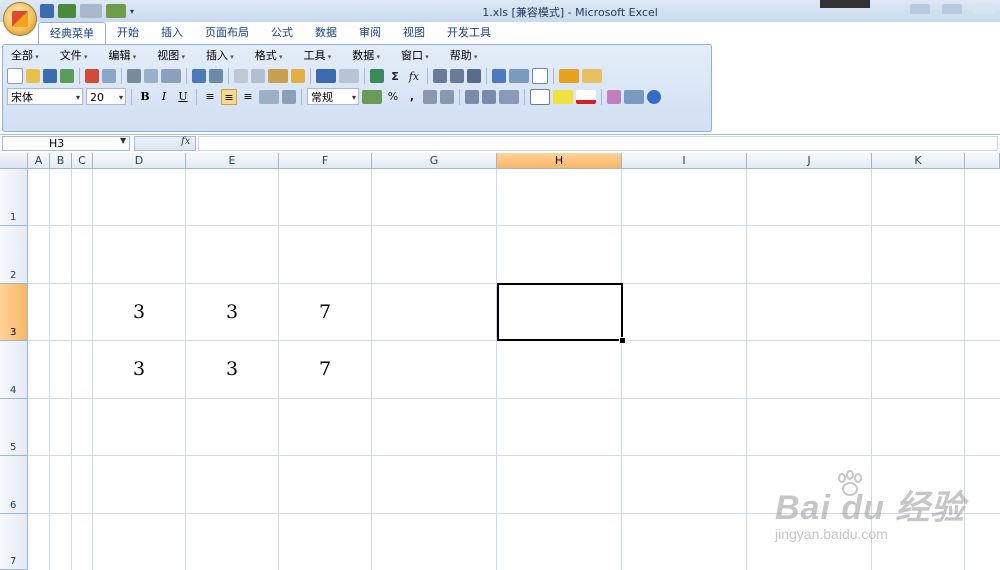  What do you see at coordinates (72, 33) in the screenshot?
I see `tab-classic-menu: 经典菜单` at bounding box center [72, 33].